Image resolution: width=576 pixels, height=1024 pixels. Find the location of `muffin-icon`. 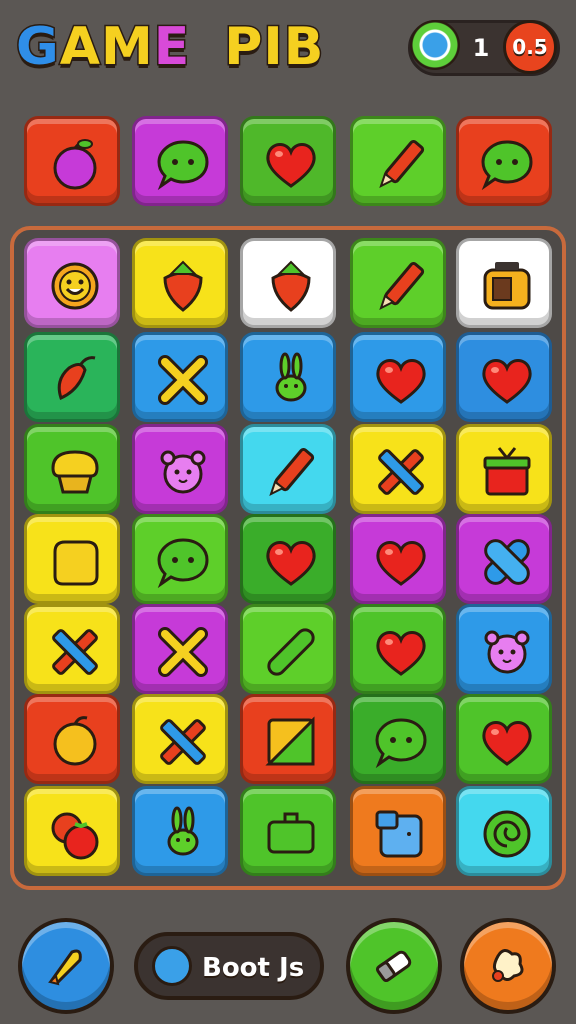

muffin-icon is located at coordinates (75, 472).